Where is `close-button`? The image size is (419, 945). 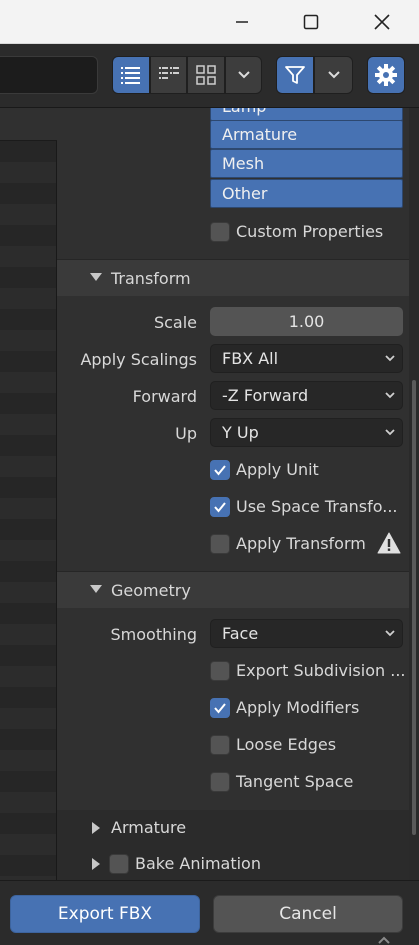
close-button is located at coordinates (382, 22).